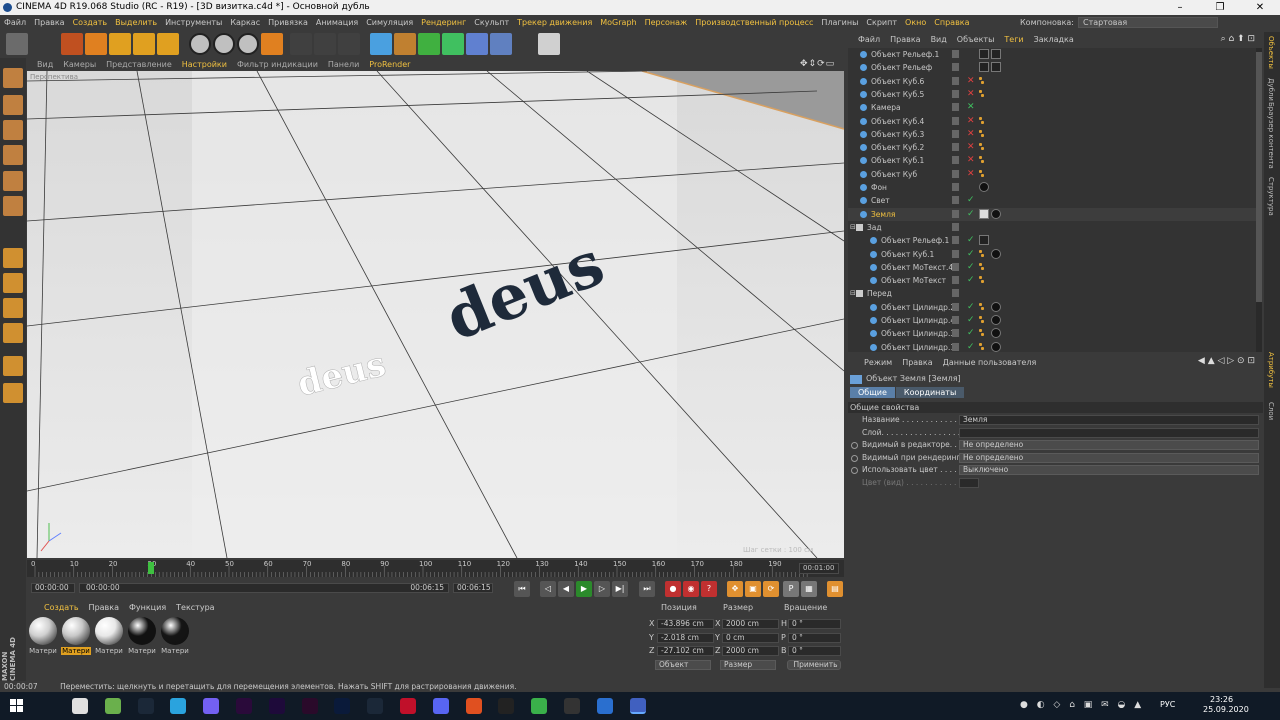 The height and width of the screenshot is (720, 1280). I want to click on x-axis-icon, so click(200, 44).